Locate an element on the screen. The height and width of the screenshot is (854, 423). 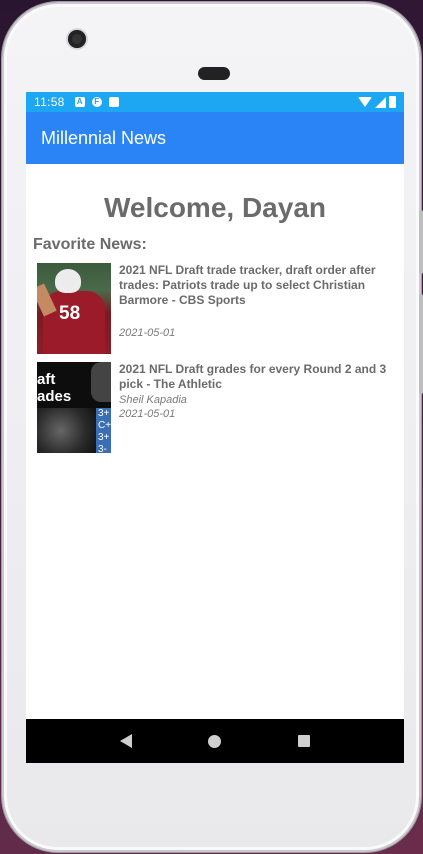
front-camera is located at coordinates (77, 39).